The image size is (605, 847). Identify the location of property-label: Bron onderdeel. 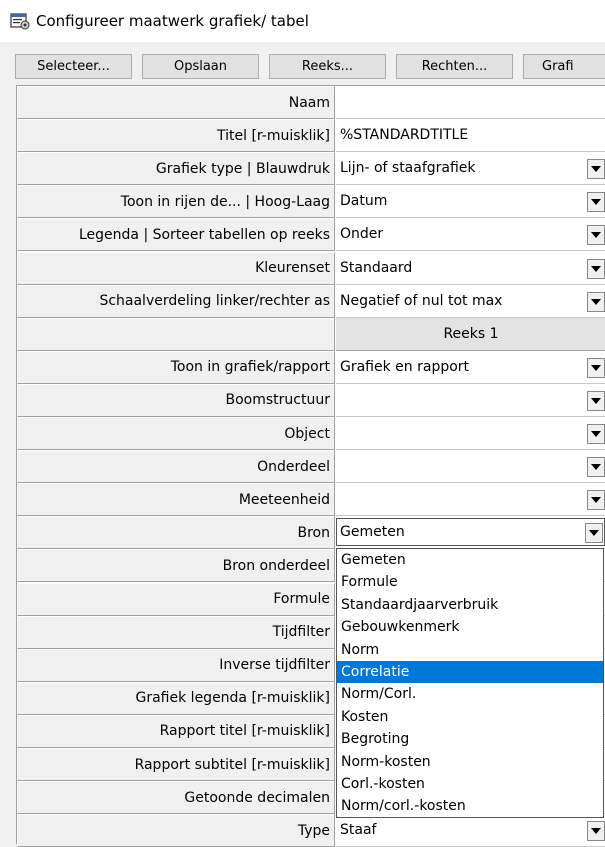
(176, 566).